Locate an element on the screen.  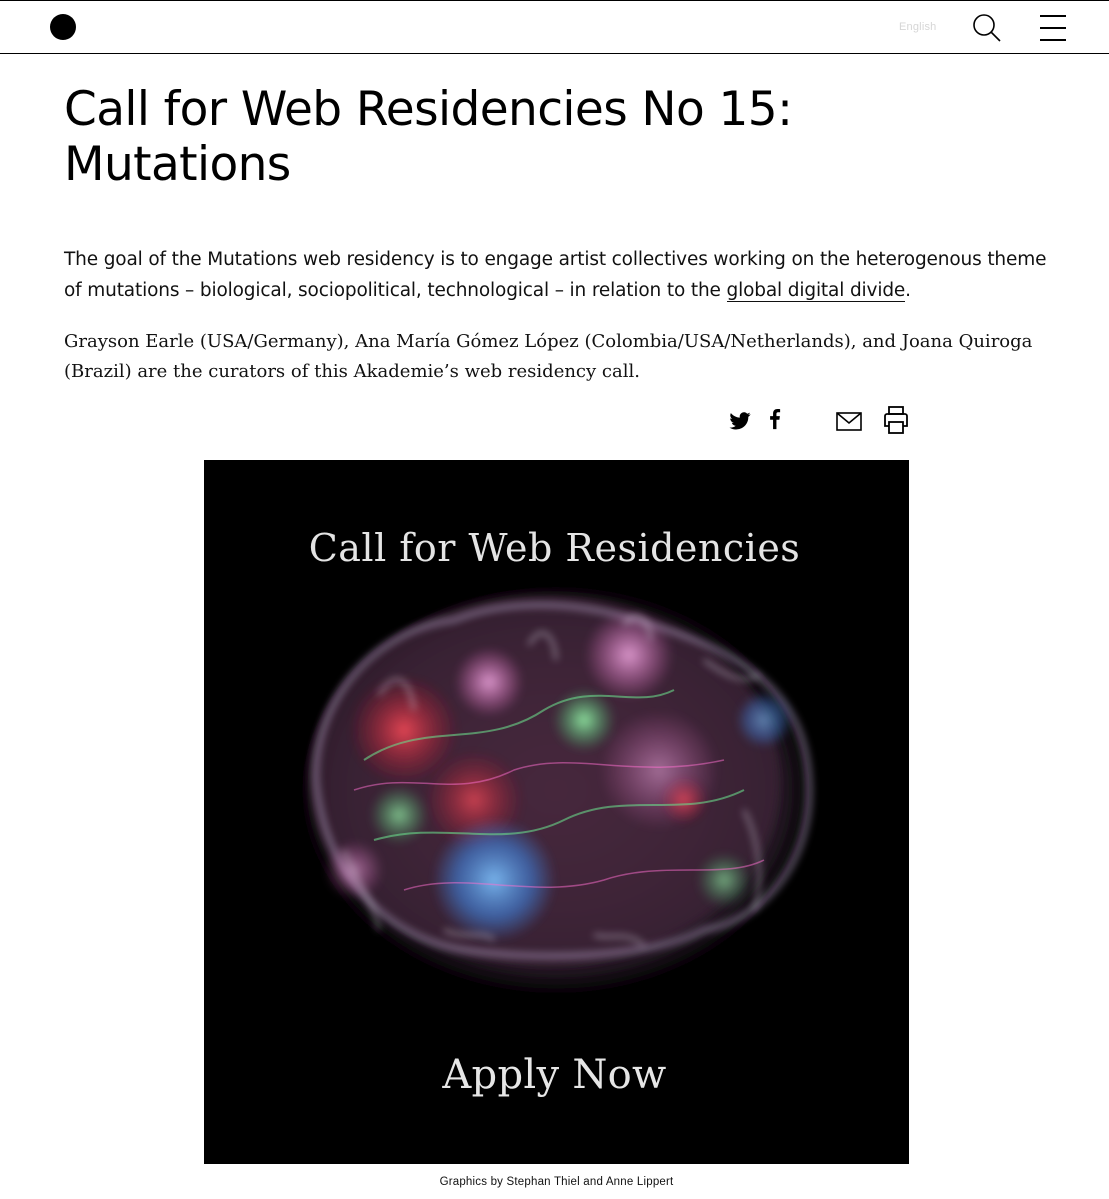
global-digital-divide-link: global digital divide is located at coordinates (815, 291).